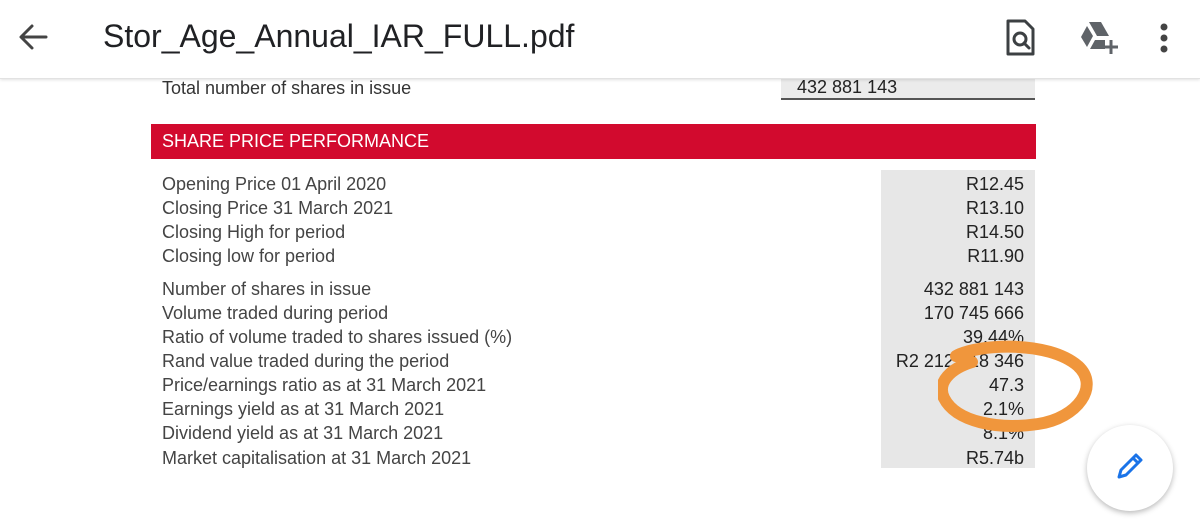  What do you see at coordinates (274, 184) in the screenshot?
I see `row-label-opening-price: Opening Price 01 April 2020` at bounding box center [274, 184].